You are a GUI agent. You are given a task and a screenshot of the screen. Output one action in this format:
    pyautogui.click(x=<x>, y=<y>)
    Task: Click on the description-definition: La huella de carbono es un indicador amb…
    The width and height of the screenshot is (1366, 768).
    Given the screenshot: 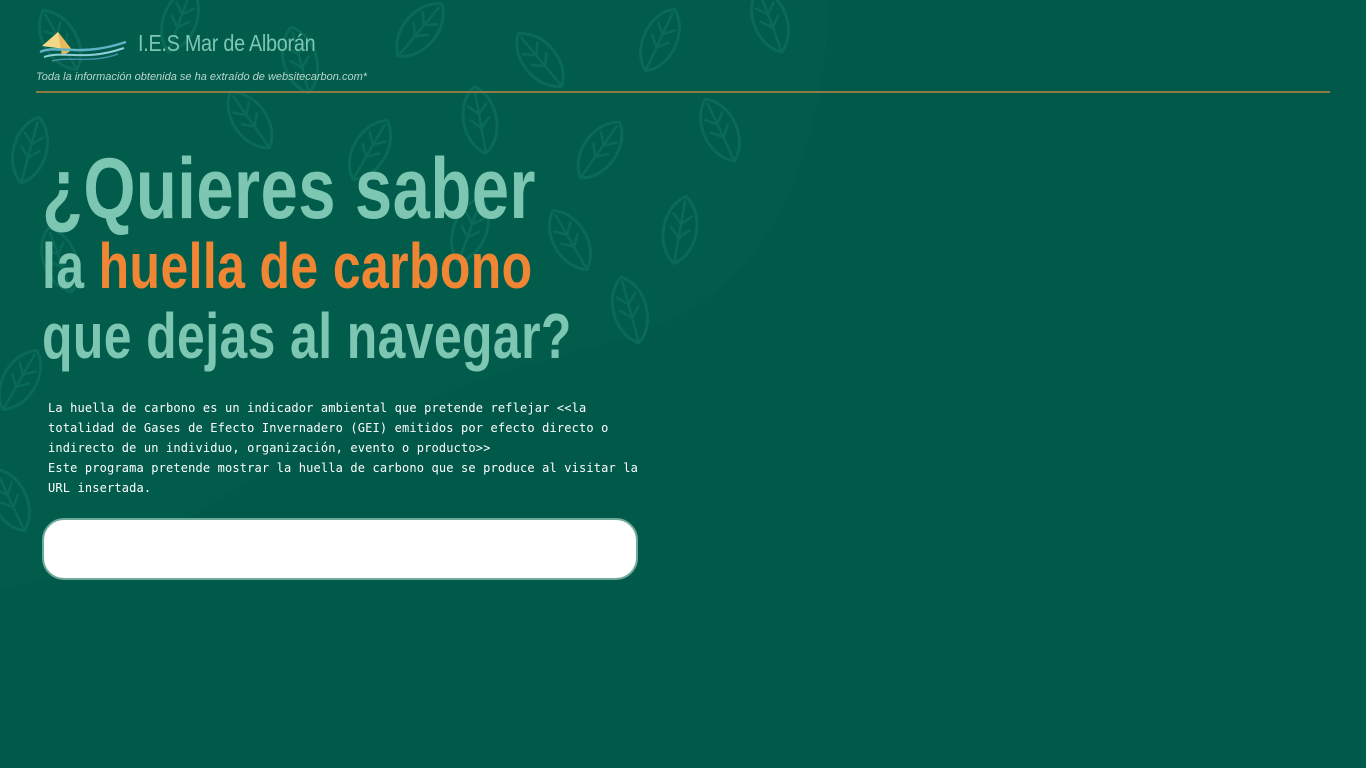 What is the action you would take?
    pyautogui.click(x=328, y=428)
    